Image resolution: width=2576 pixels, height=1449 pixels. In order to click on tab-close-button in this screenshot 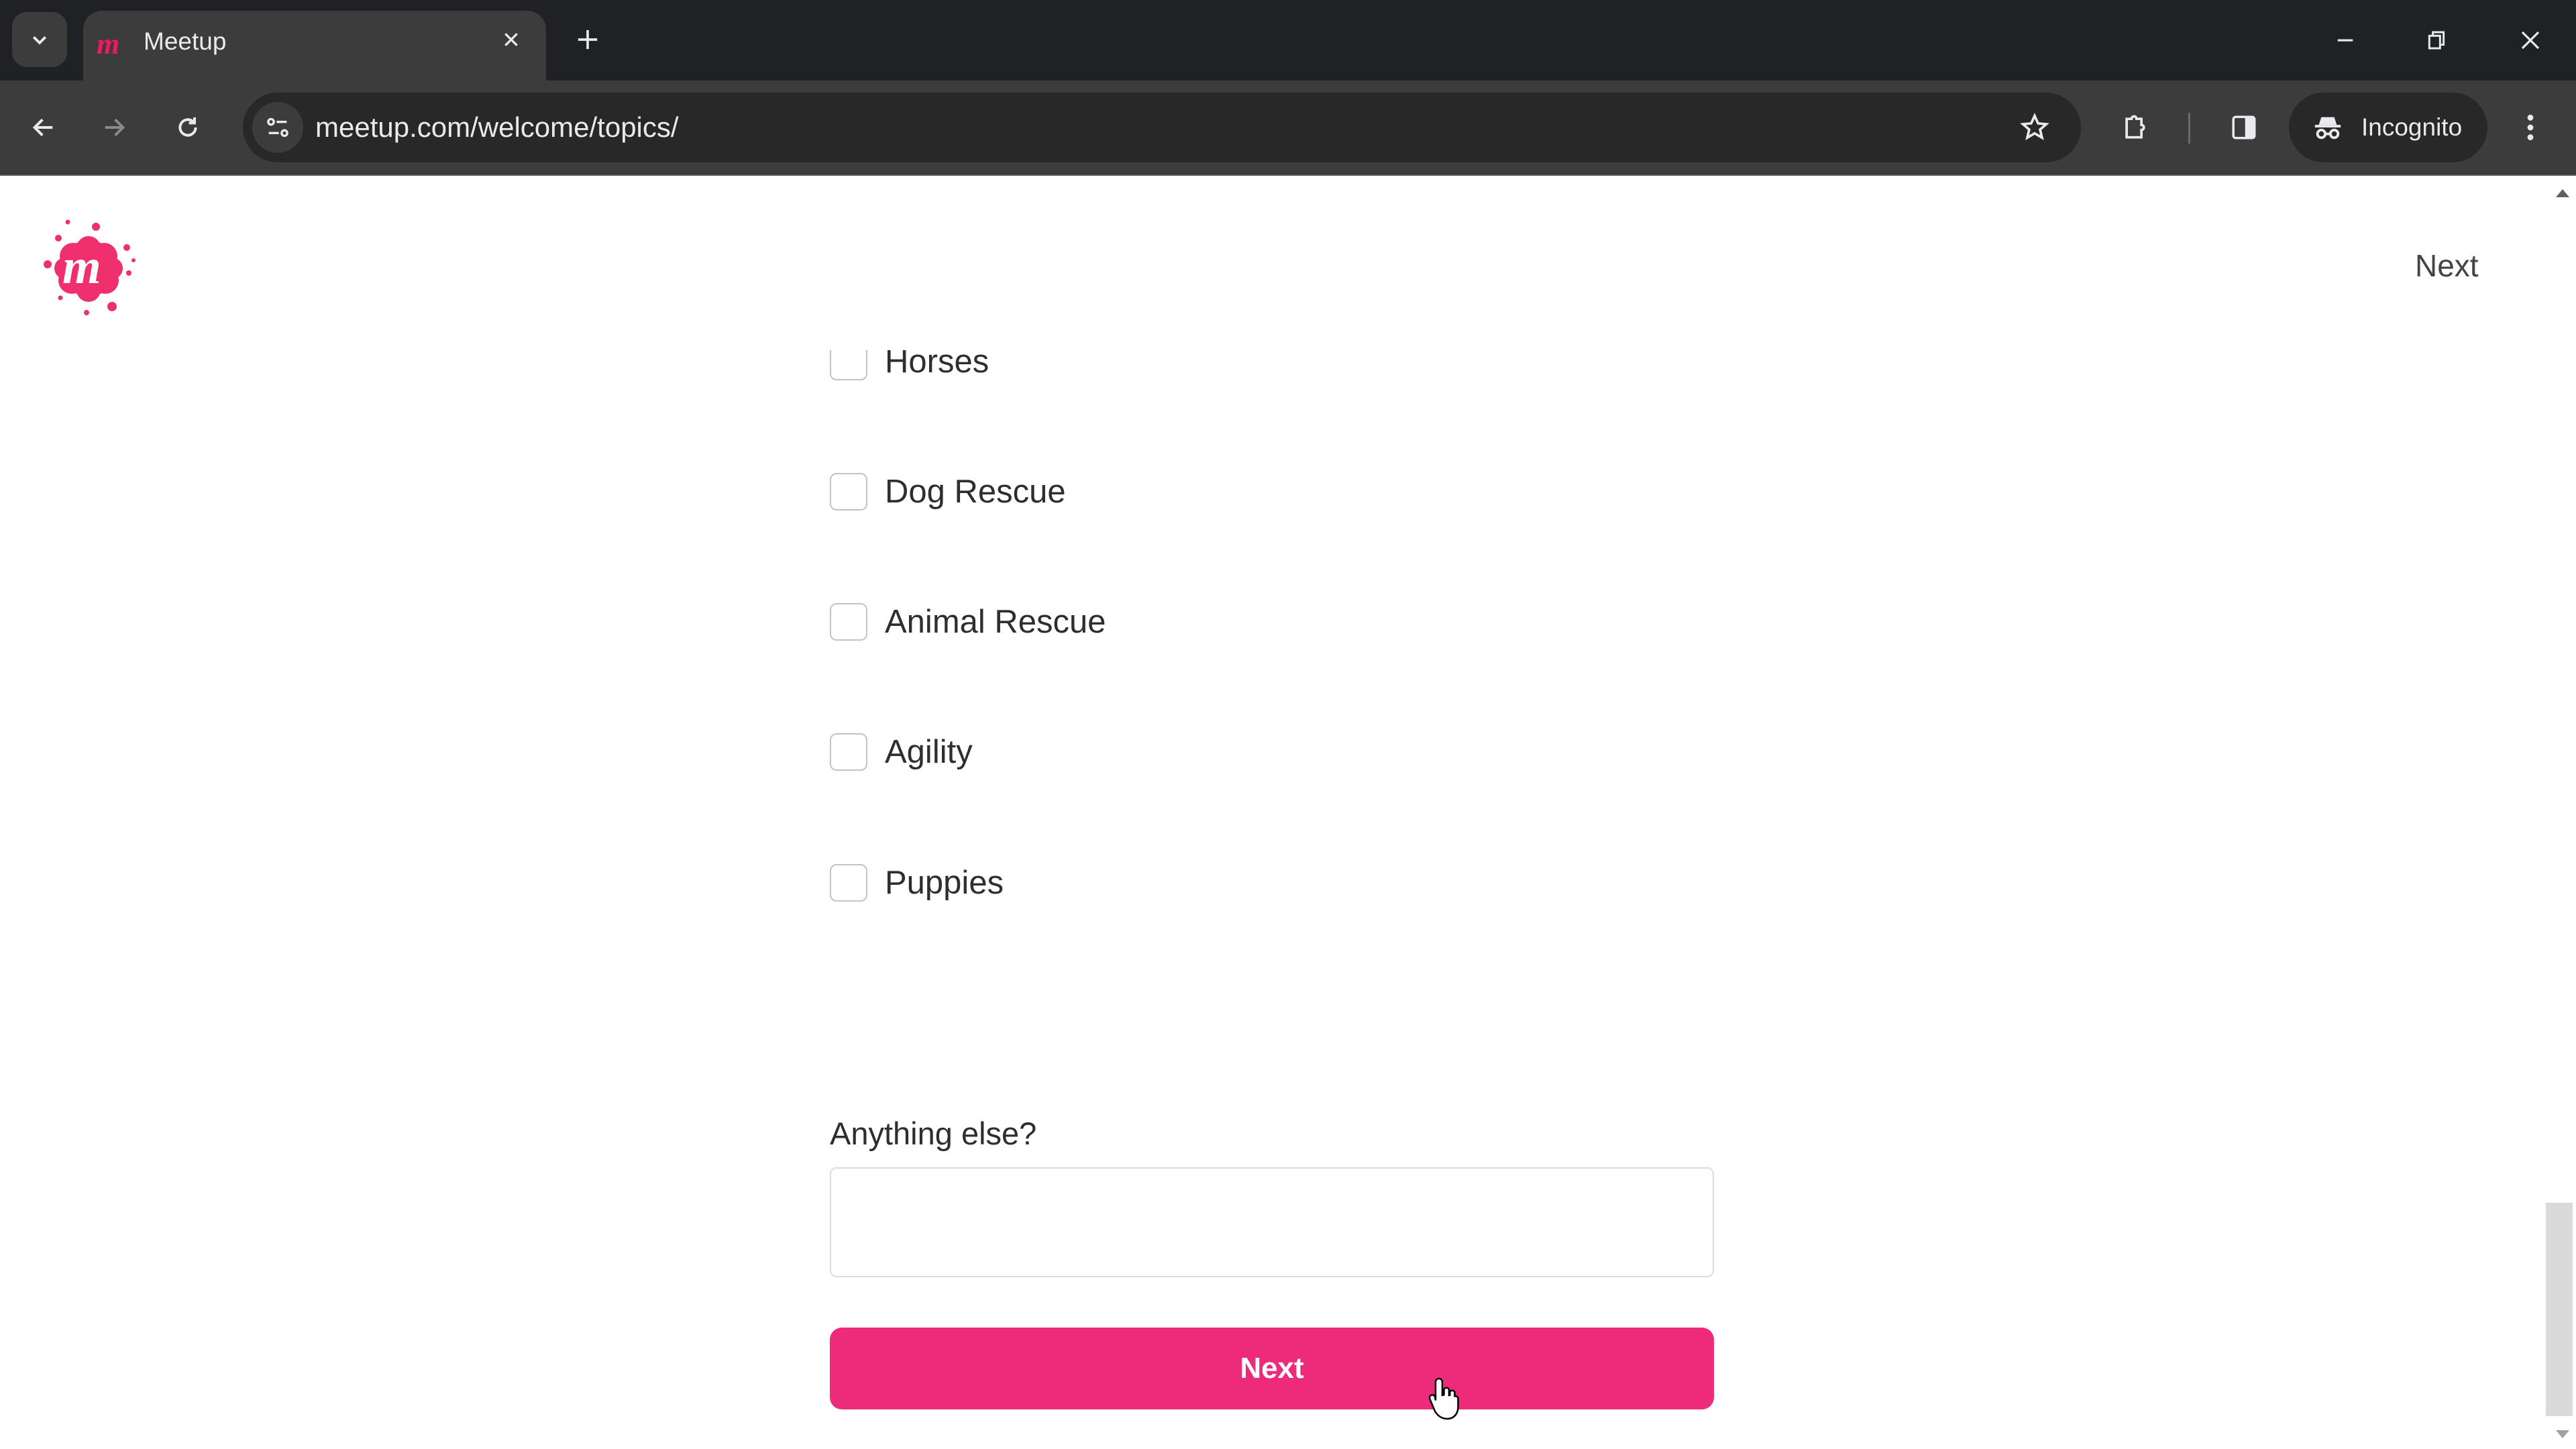, I will do `click(511, 39)`.